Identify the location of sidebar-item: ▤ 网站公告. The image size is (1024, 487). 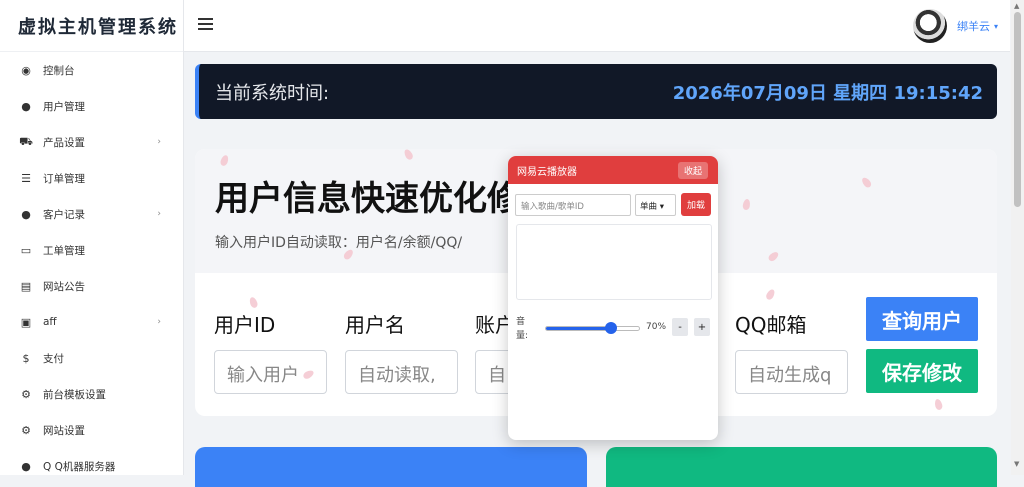
(91, 286).